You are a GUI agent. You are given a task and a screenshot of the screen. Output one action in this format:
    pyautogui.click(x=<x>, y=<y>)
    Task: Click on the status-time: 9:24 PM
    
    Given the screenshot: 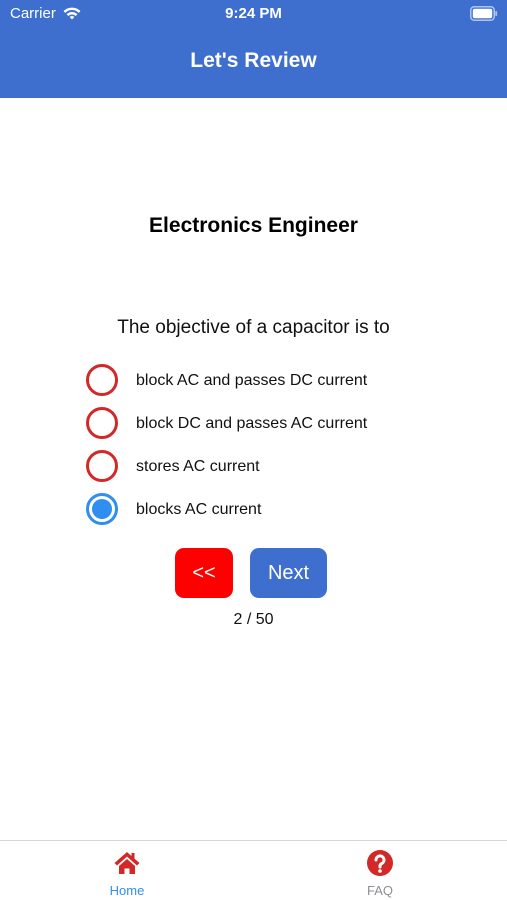 What is the action you would take?
    pyautogui.click(x=253, y=13)
    